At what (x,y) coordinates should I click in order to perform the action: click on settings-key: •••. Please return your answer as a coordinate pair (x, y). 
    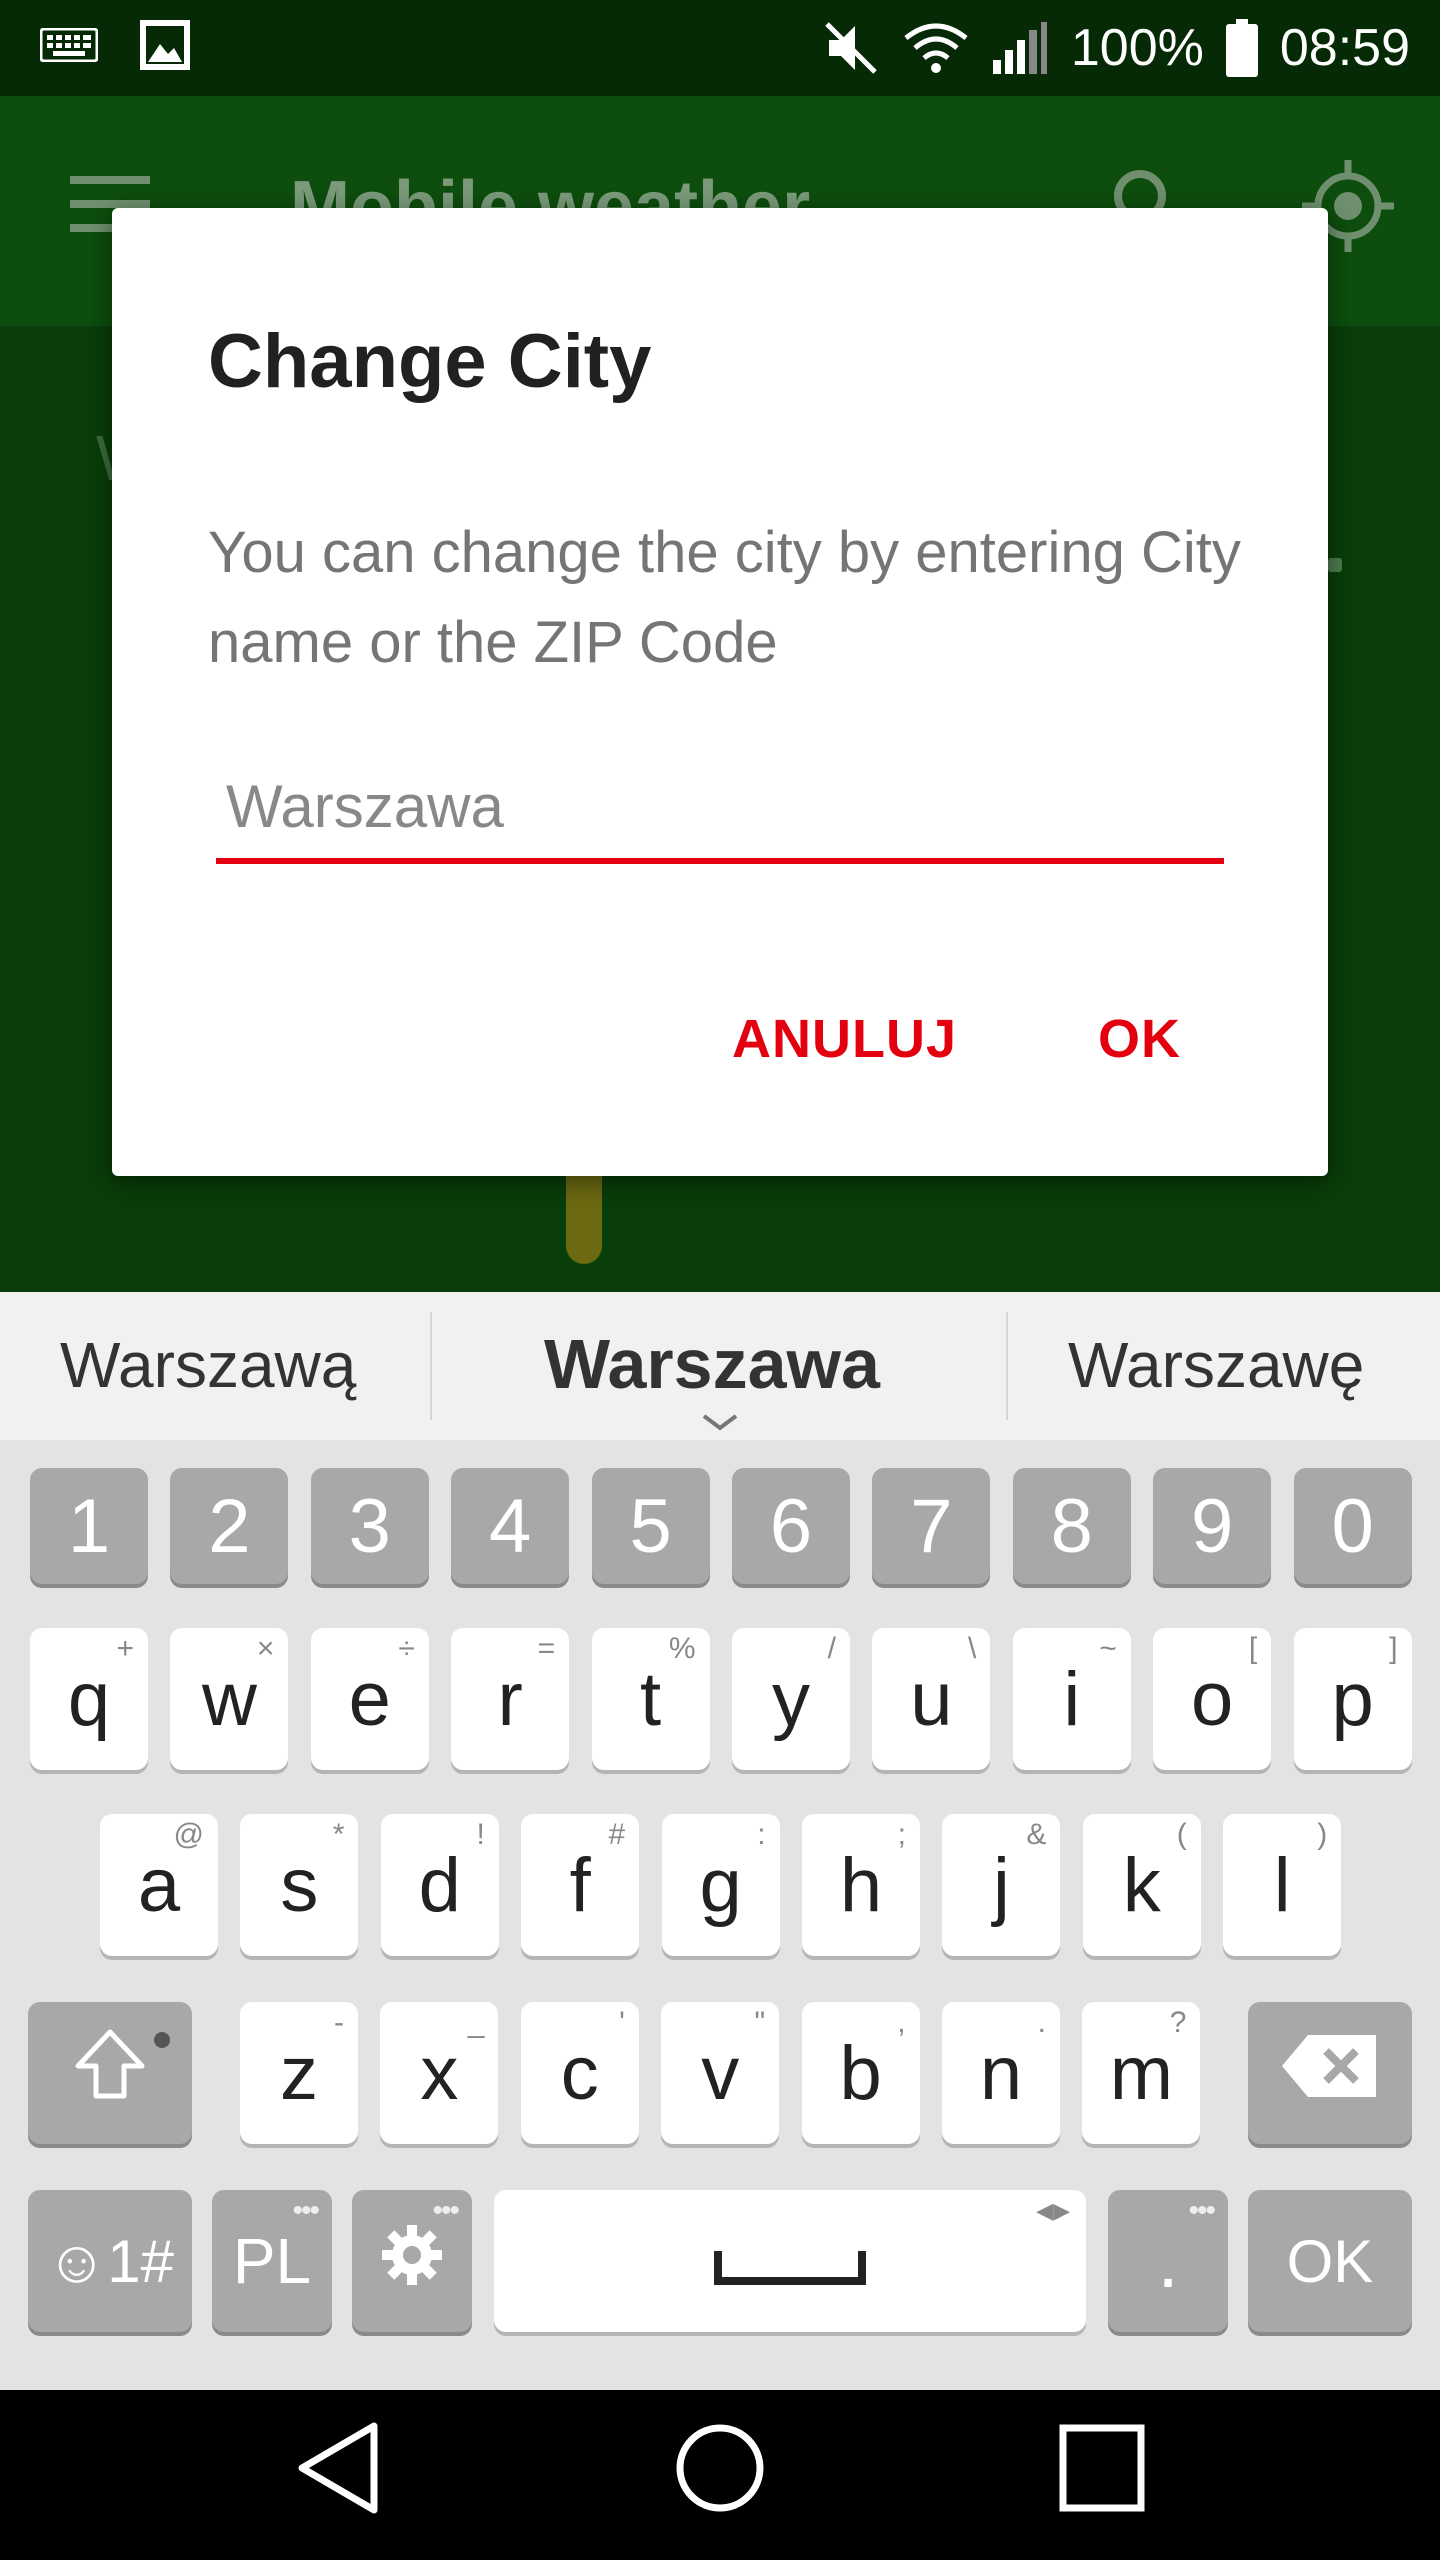
    Looking at the image, I should click on (412, 2261).